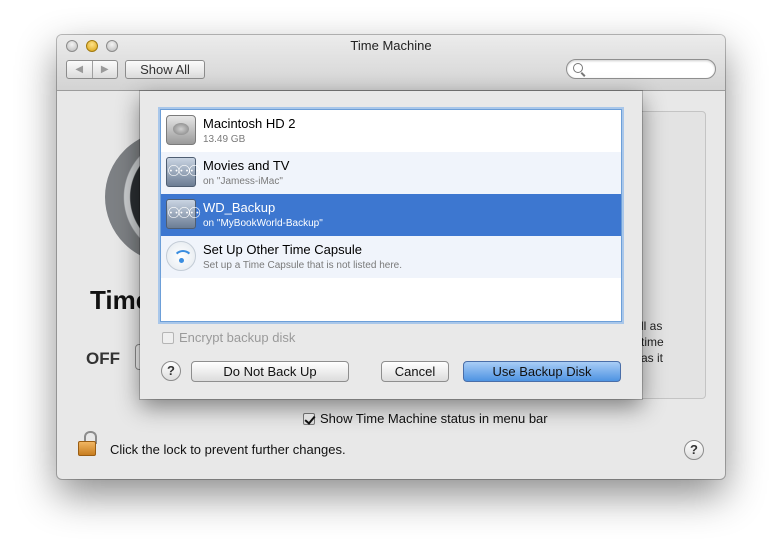 Image resolution: width=782 pixels, height=559 pixels. I want to click on search-icon, so click(578, 68).